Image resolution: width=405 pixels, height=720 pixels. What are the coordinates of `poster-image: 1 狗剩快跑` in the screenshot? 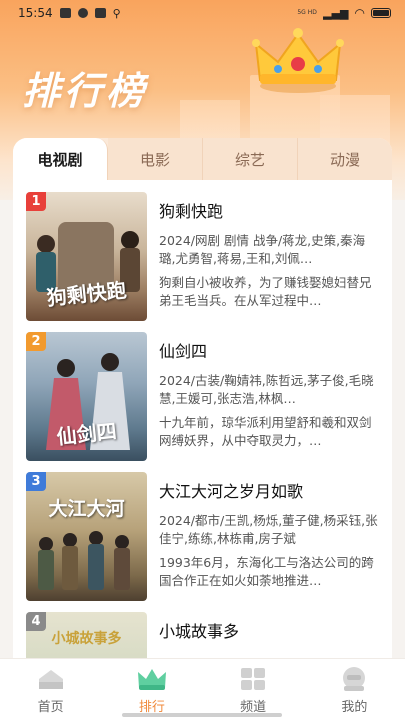 It's located at (86, 256).